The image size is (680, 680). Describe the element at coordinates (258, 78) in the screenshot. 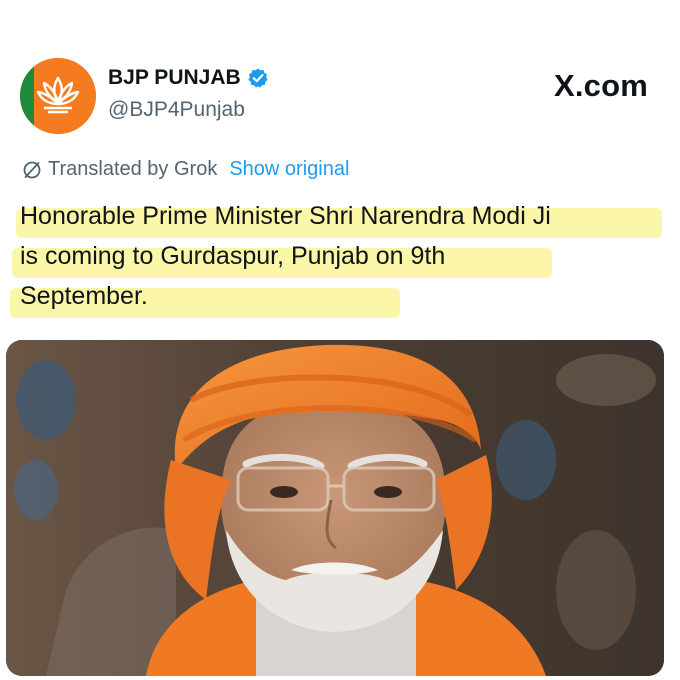

I see `verified-badge-icon` at that location.